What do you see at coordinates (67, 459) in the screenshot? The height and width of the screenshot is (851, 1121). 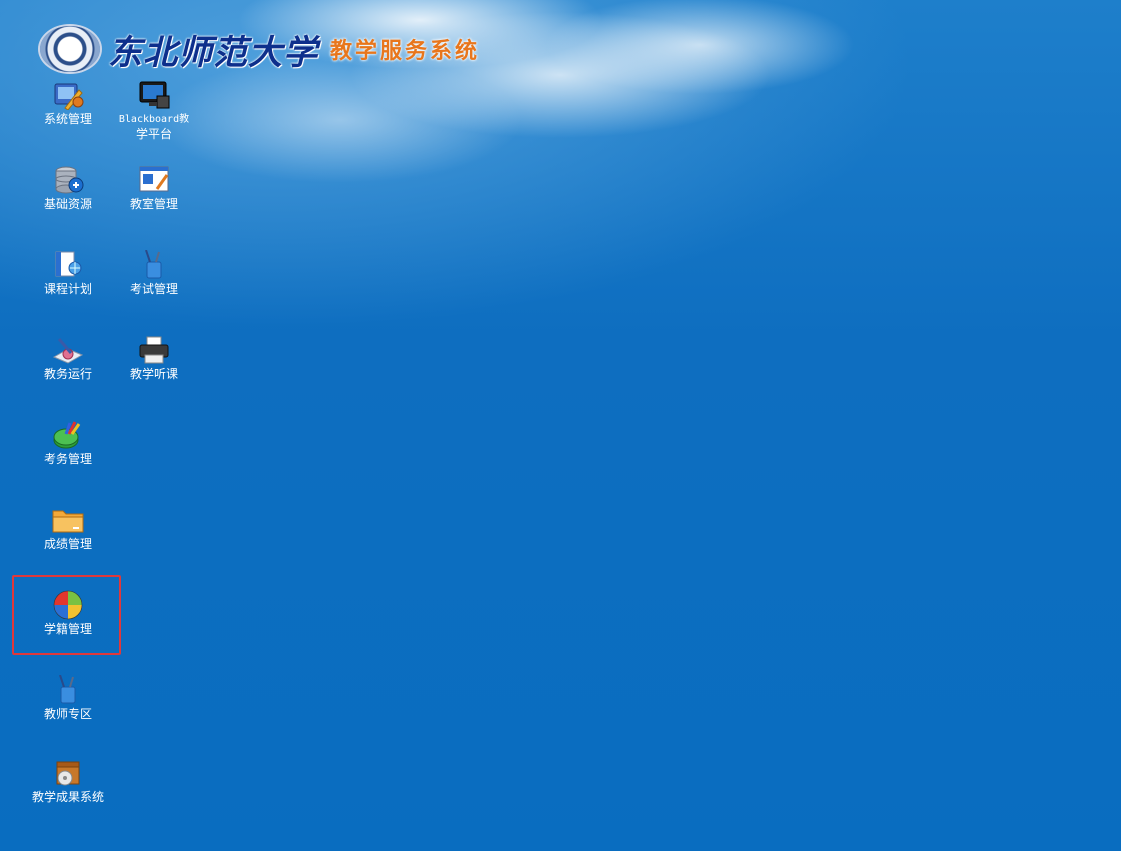 I see `icon-label: 考务管理` at bounding box center [67, 459].